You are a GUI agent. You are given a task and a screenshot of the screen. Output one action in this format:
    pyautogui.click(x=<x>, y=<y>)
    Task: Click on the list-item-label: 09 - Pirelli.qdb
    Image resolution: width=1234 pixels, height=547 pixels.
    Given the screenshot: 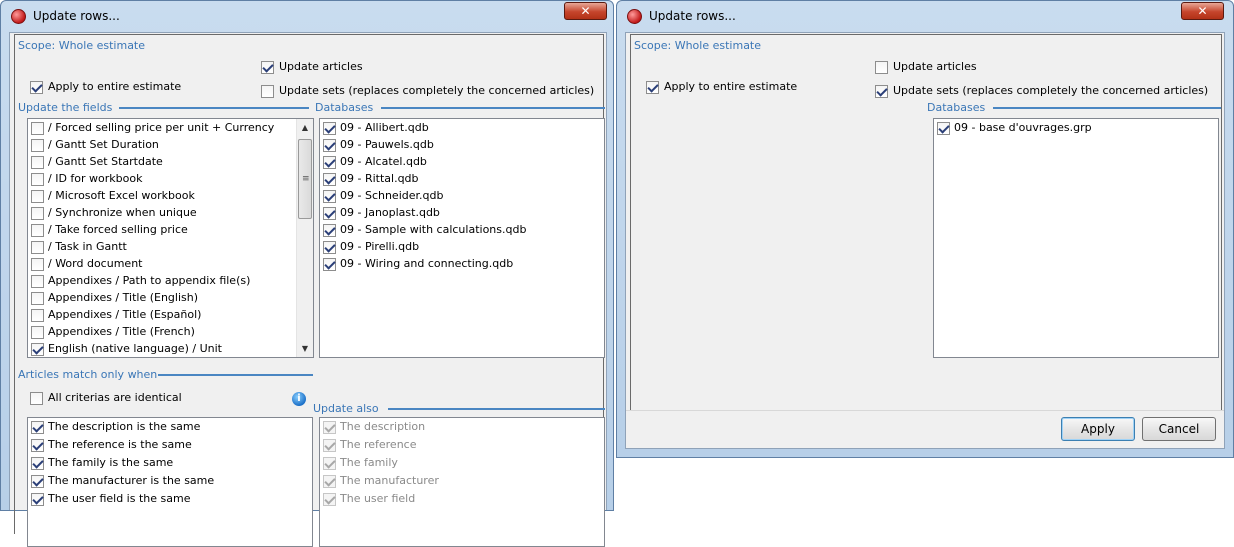 What is the action you would take?
    pyautogui.click(x=380, y=246)
    